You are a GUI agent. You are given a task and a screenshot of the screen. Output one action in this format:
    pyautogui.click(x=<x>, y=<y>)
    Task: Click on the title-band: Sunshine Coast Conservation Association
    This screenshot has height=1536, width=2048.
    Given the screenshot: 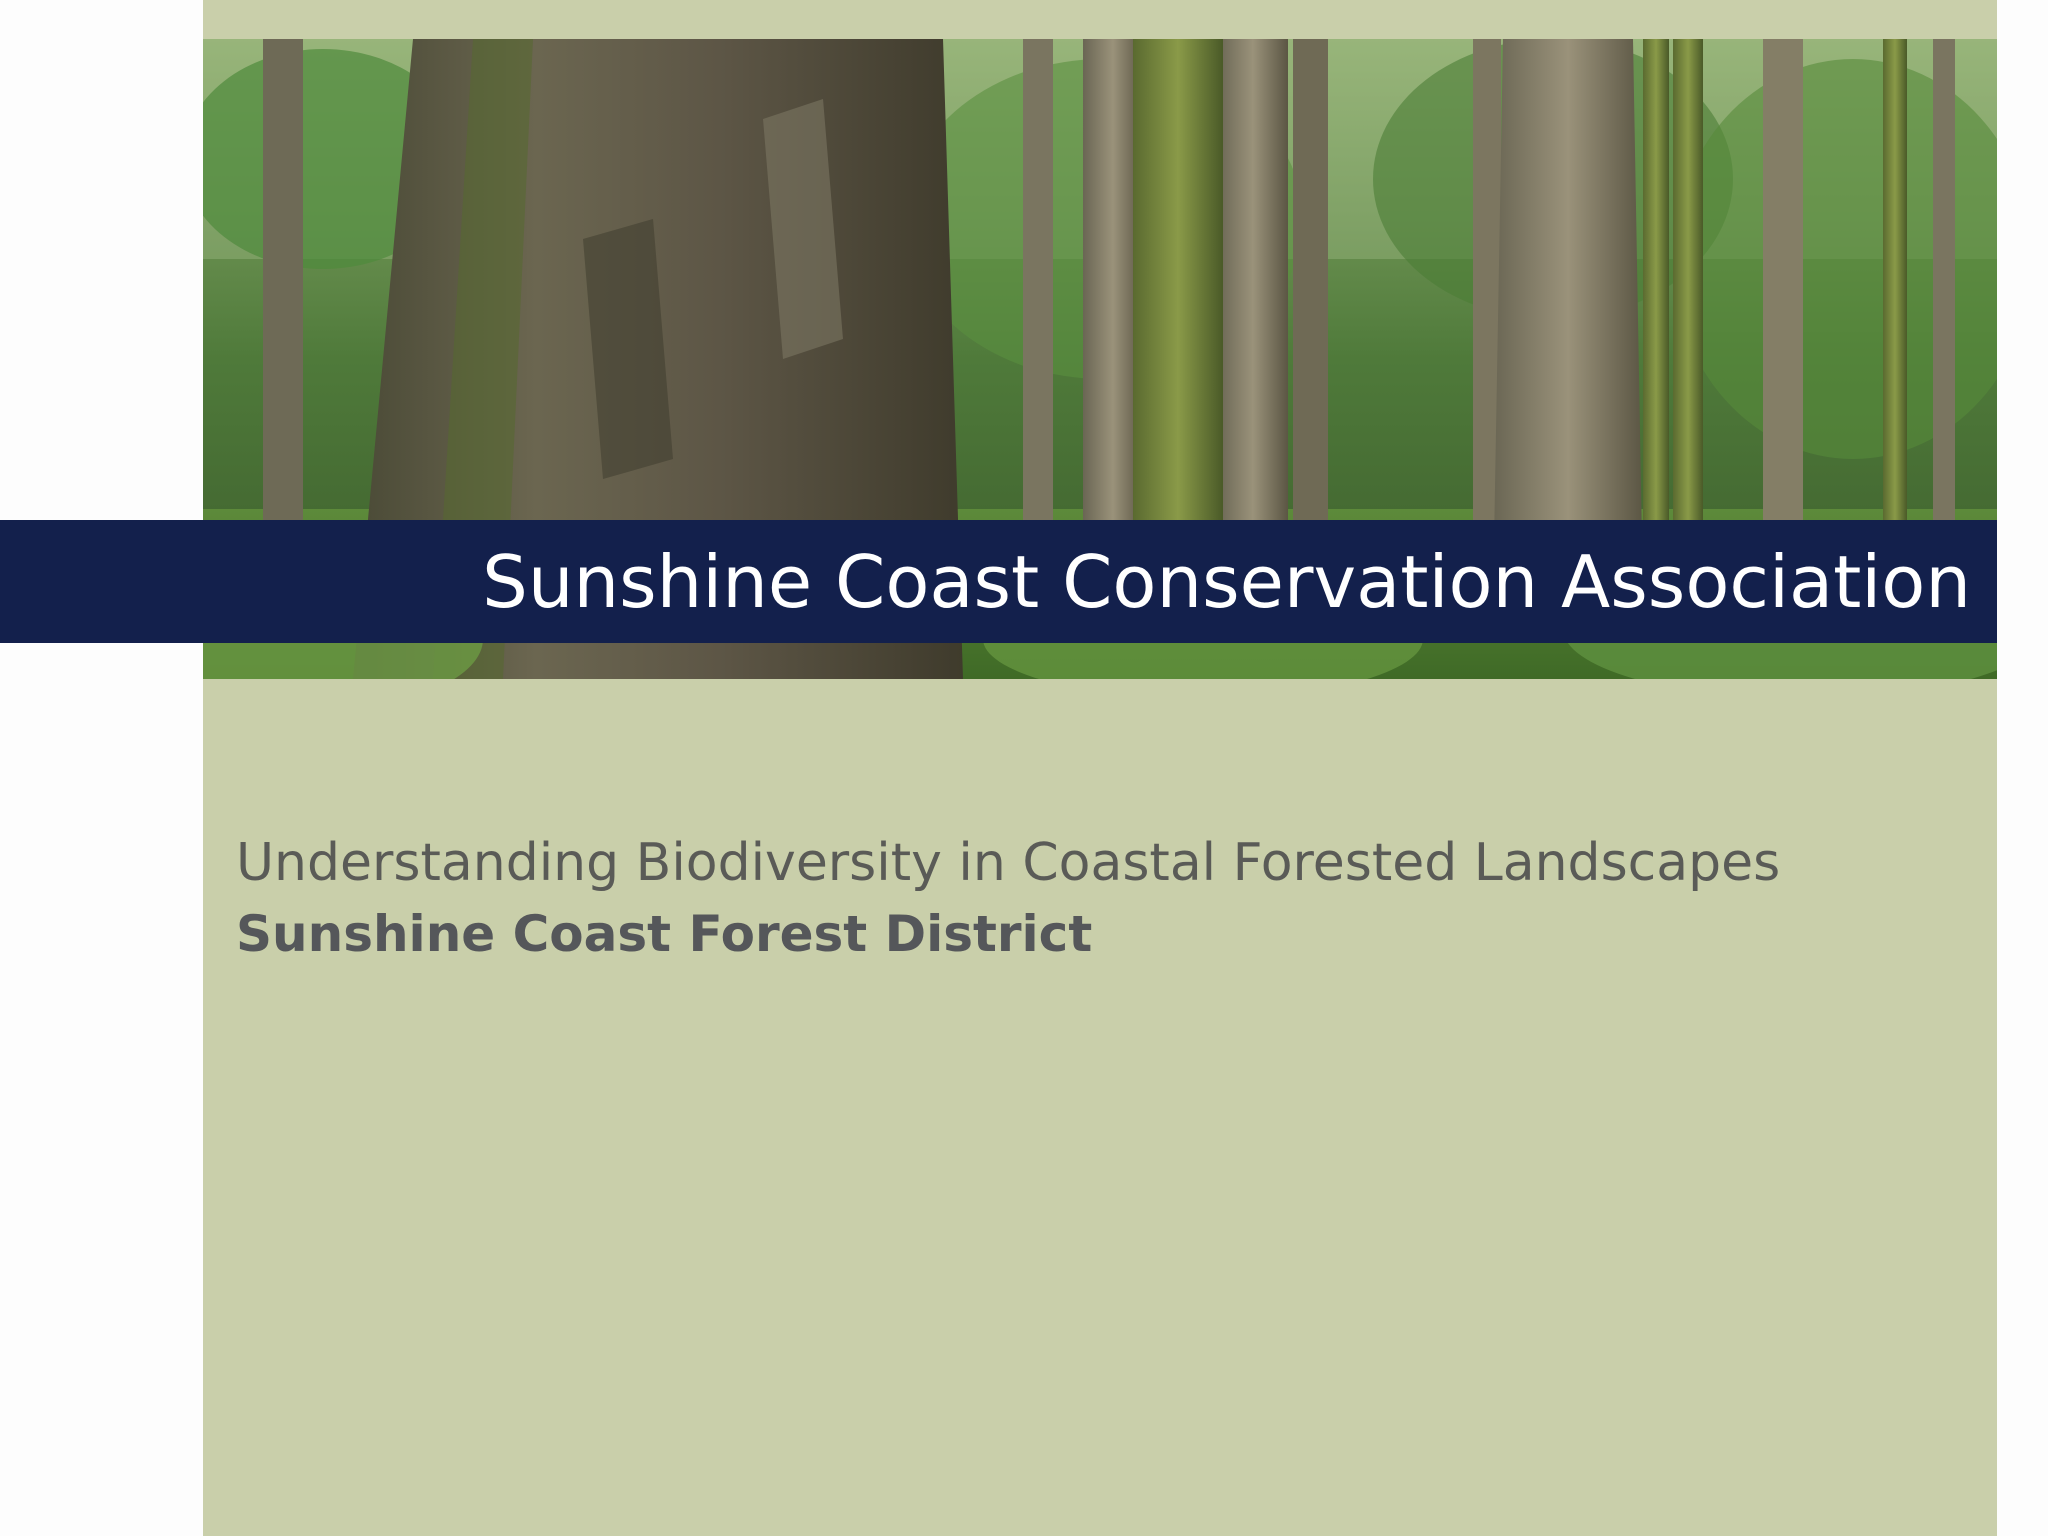 What is the action you would take?
    pyautogui.click(x=998, y=581)
    